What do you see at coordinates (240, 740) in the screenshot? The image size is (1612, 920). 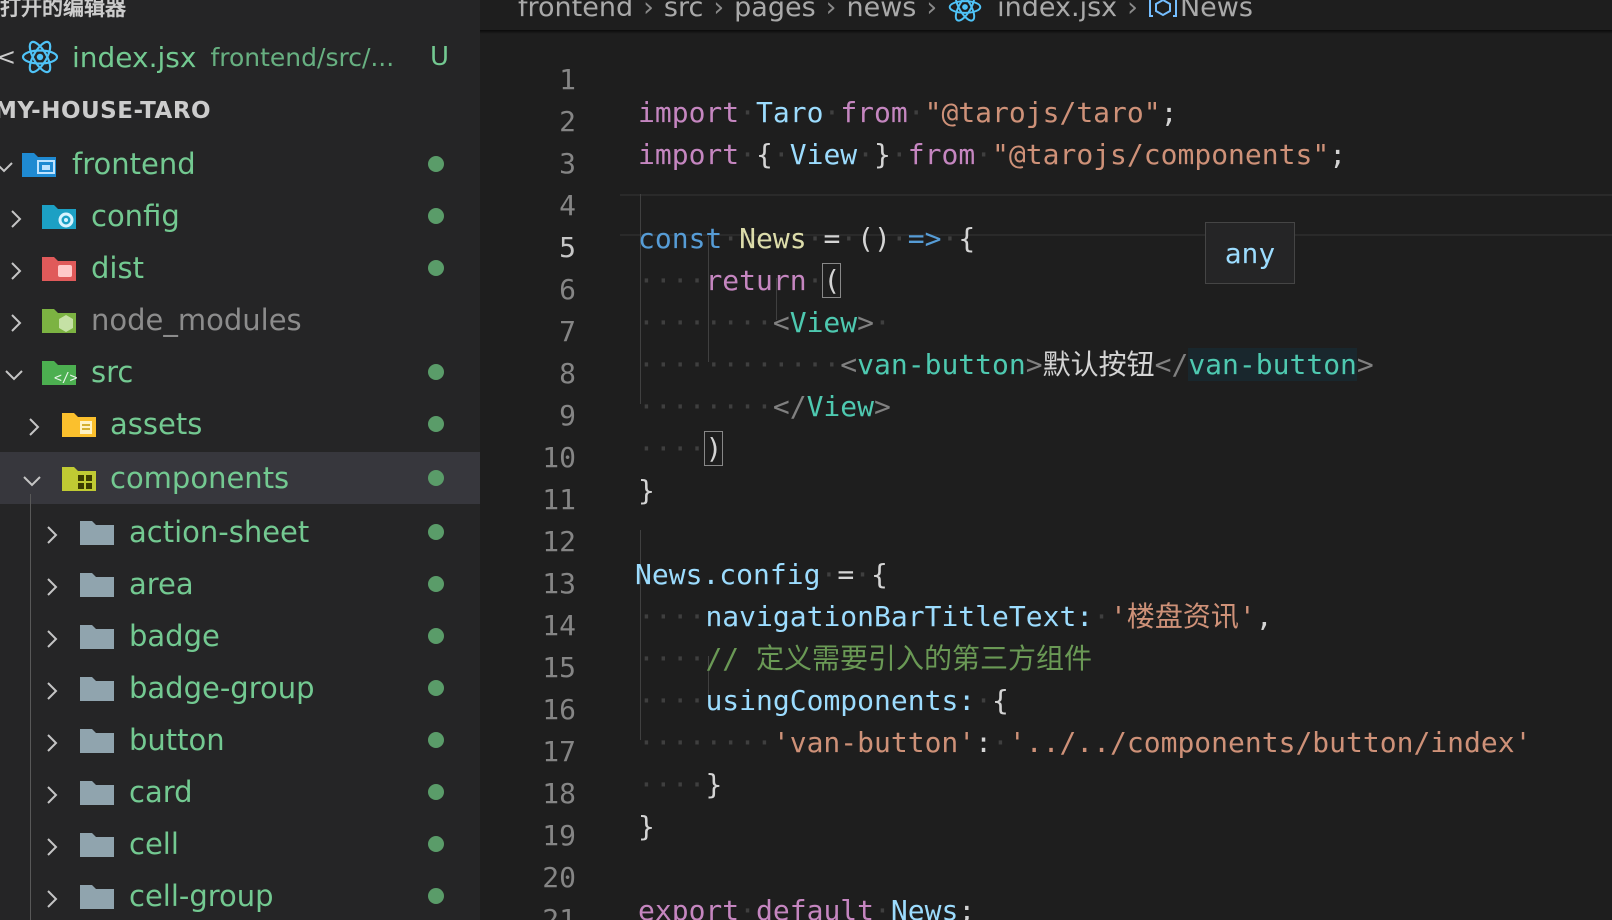 I see `tree-item-button: button` at bounding box center [240, 740].